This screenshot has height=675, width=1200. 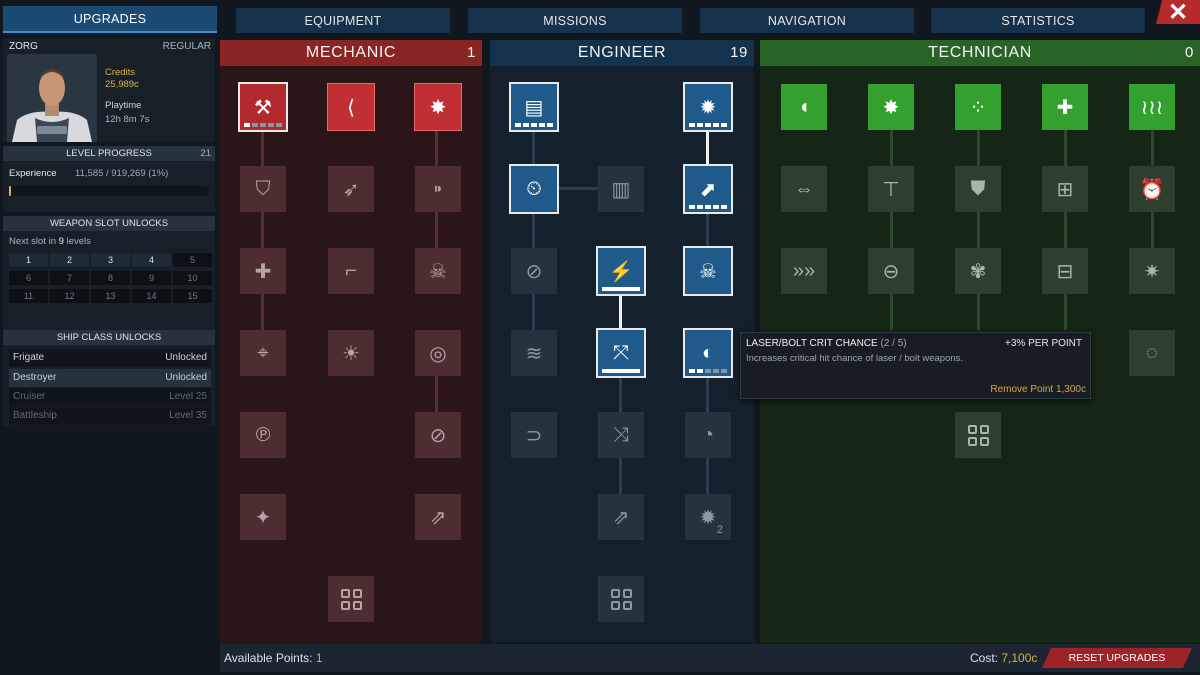 What do you see at coordinates (351, 107) in the screenshot?
I see `mechanic-node-hull: ⟨` at bounding box center [351, 107].